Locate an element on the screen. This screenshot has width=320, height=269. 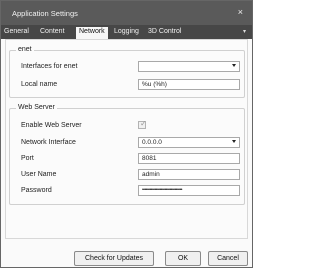
web-server-group-title: Web Server is located at coordinates (36, 107).